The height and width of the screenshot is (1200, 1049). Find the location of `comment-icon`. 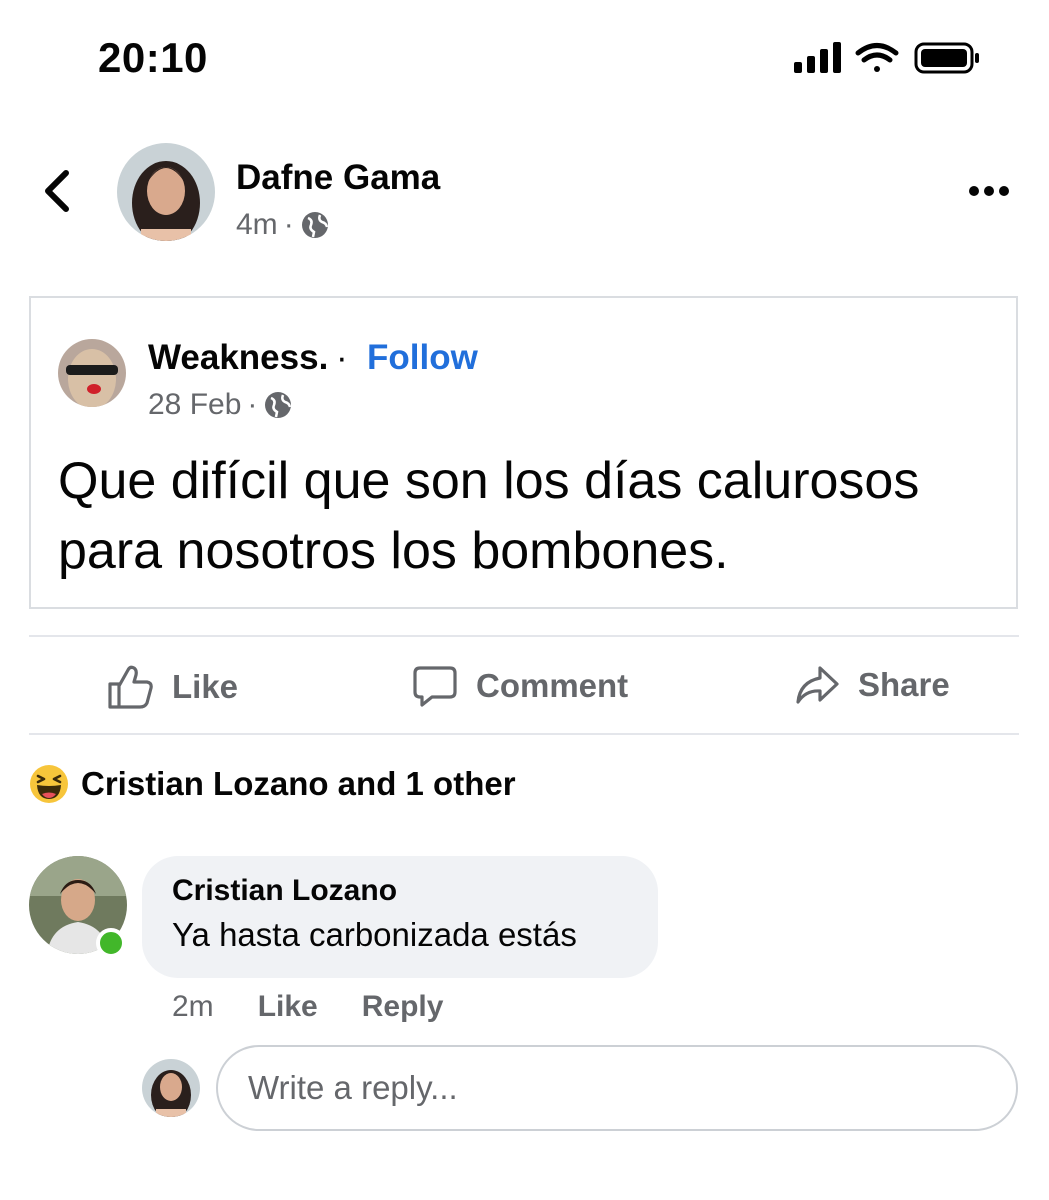

comment-icon is located at coordinates (435, 686).